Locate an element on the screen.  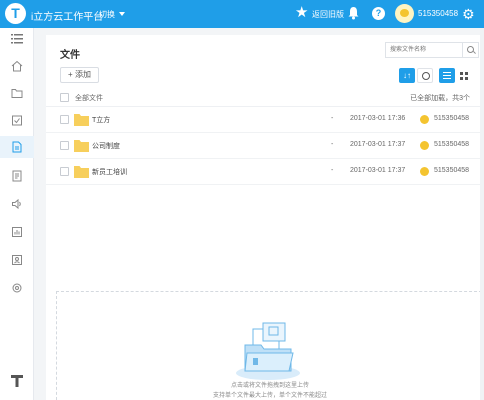
clock-icon is located at coordinates (425, 75).